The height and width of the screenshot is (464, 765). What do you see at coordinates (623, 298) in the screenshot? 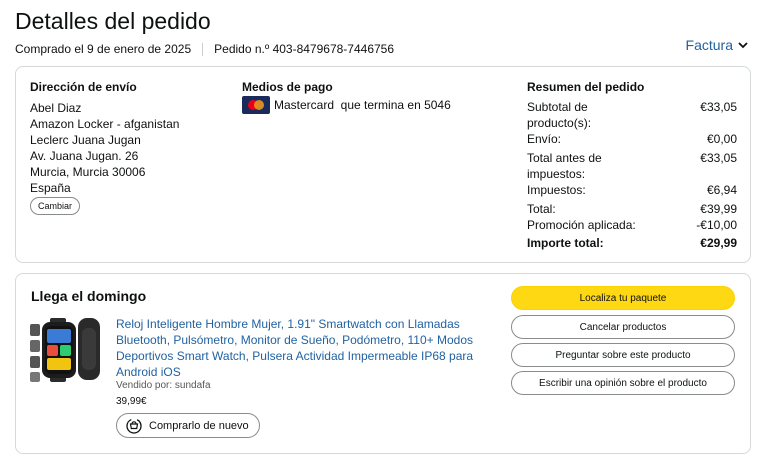
I see `track-package-button: Localiza tu paquete` at bounding box center [623, 298].